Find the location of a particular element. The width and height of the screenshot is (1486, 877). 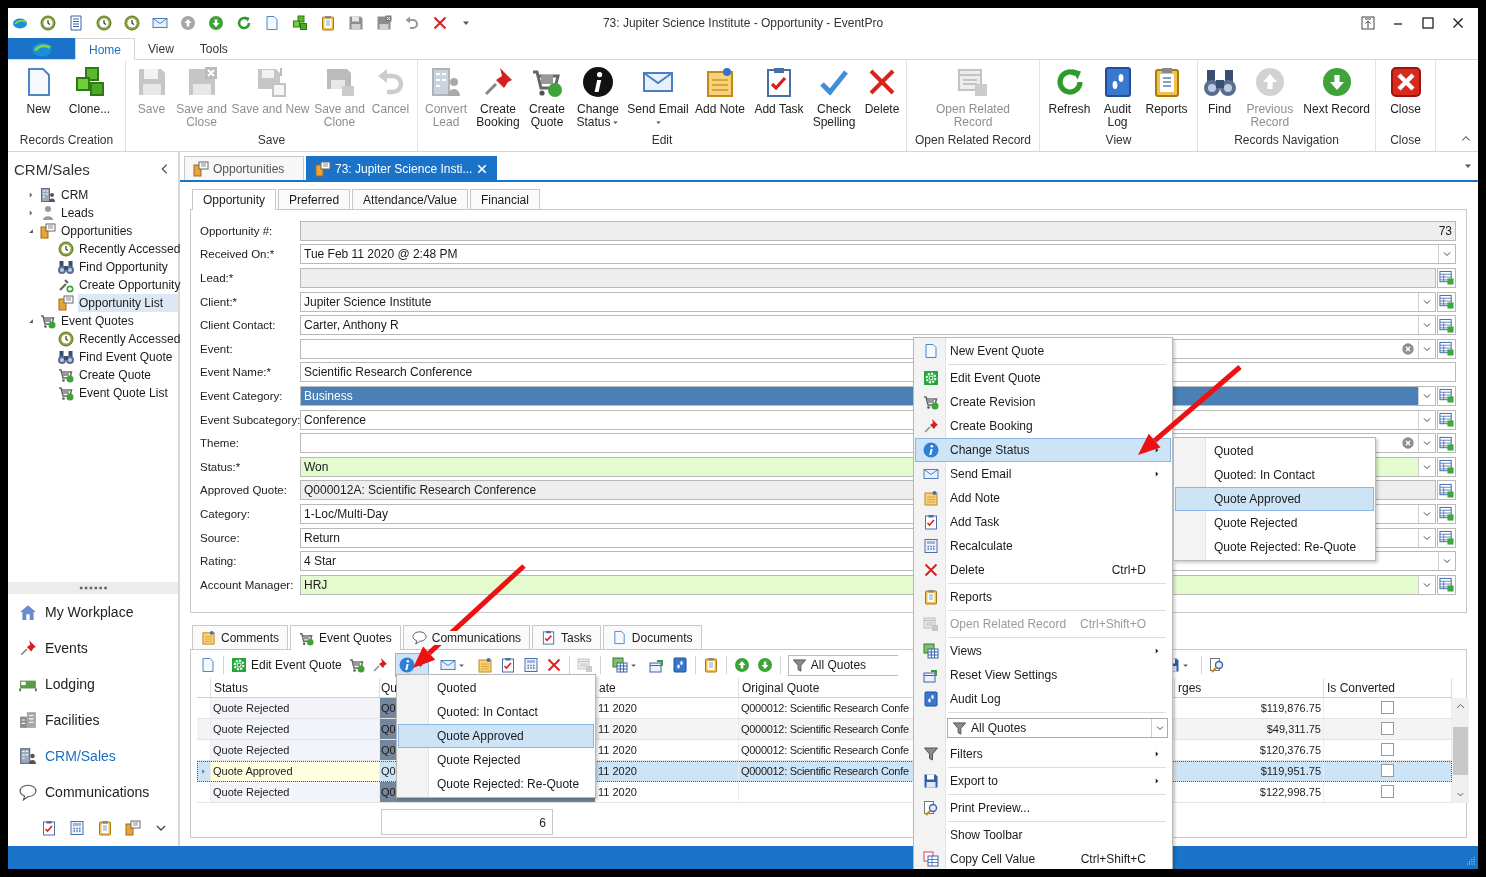

tree-item: Event Quotes is located at coordinates (119, 321).